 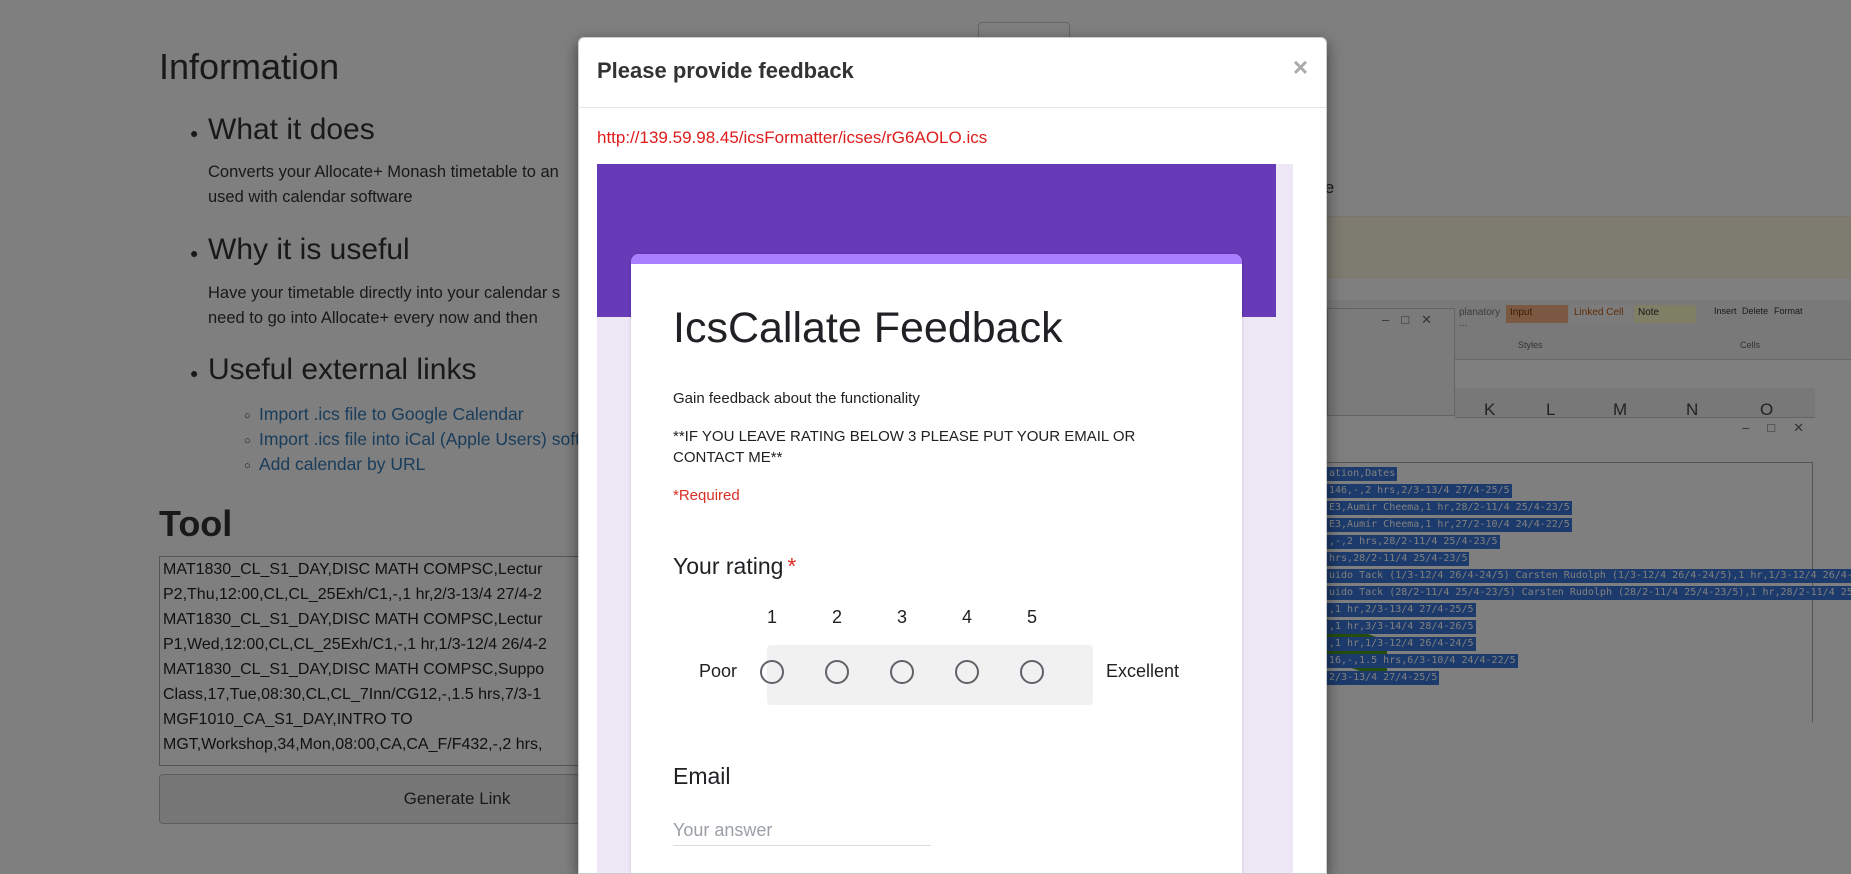 I want to click on close-icon: ×, so click(x=1300, y=67).